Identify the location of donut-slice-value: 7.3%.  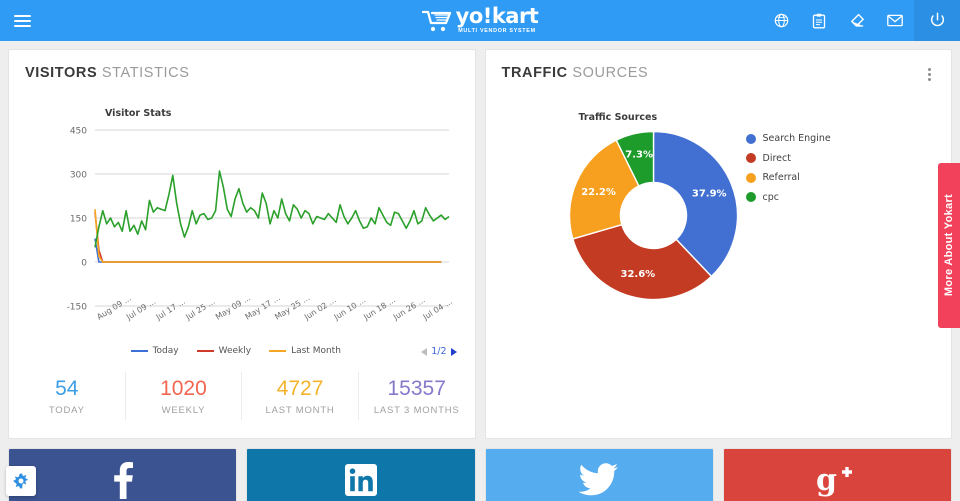
(639, 155).